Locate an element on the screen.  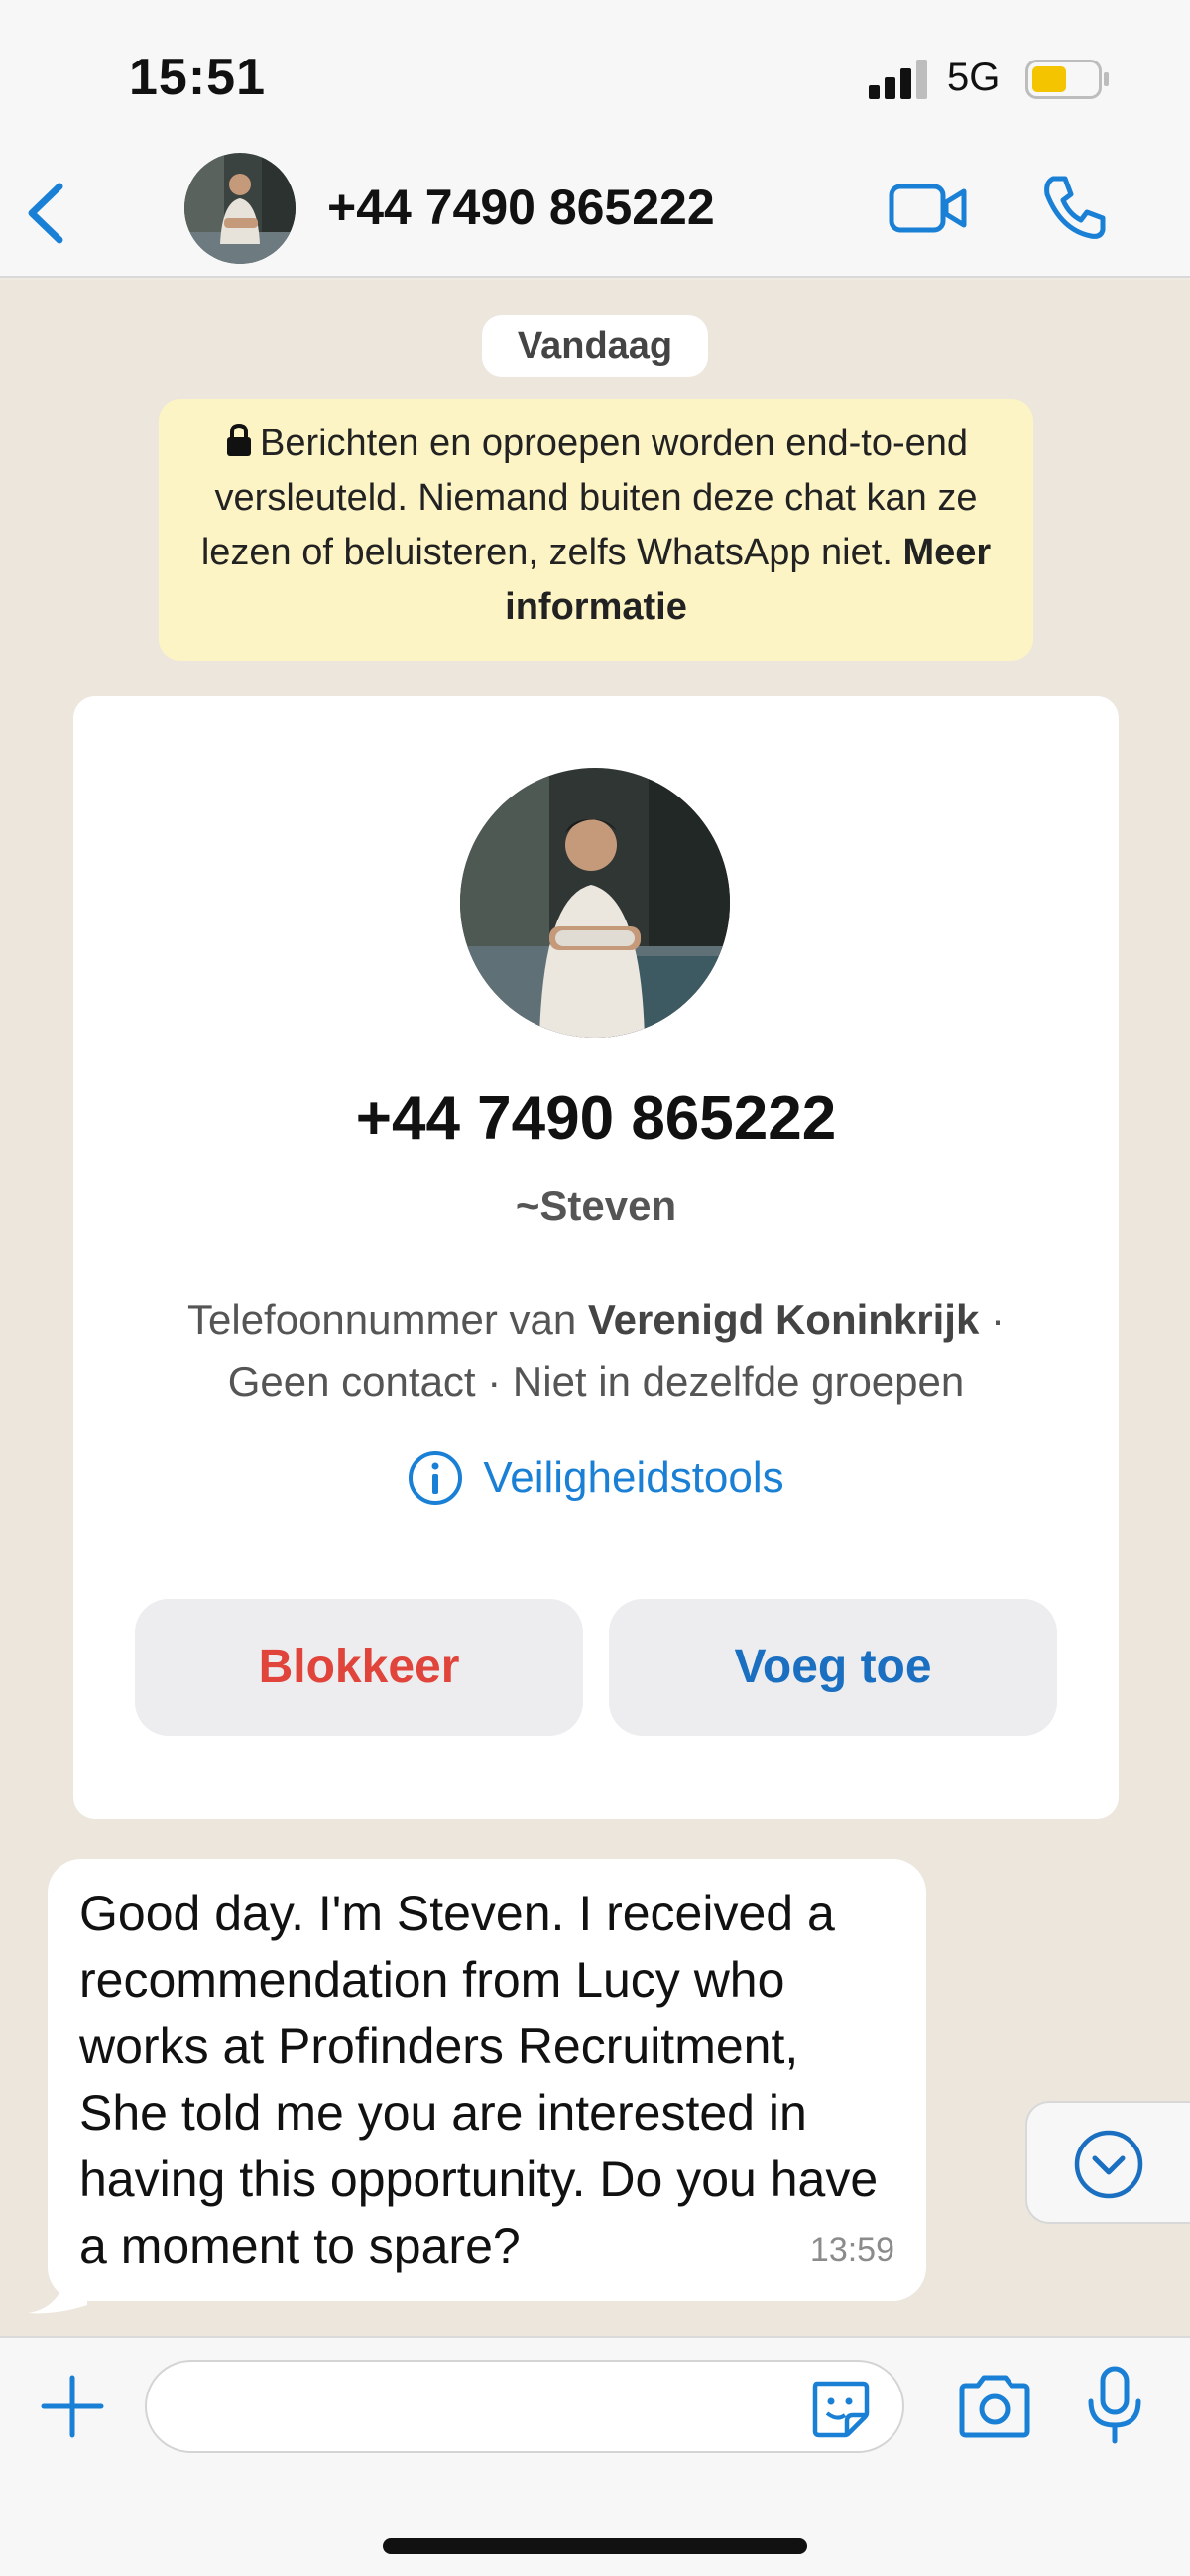
status-bar: 15:51 5G is located at coordinates (595, 69).